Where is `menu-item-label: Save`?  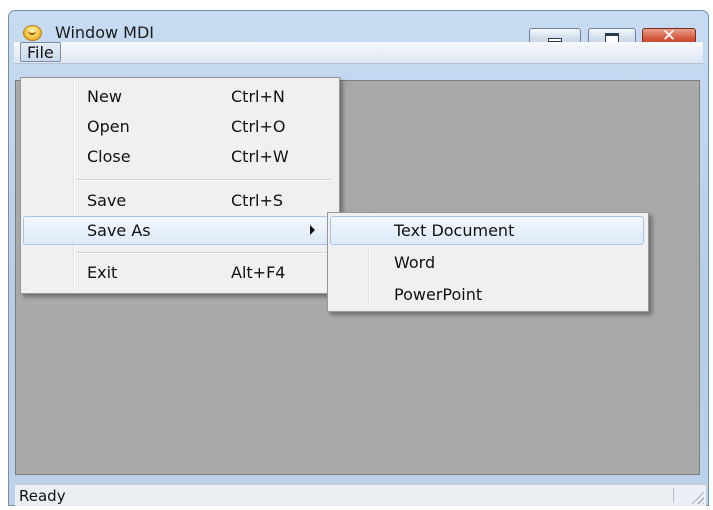 menu-item-label: Save is located at coordinates (107, 200).